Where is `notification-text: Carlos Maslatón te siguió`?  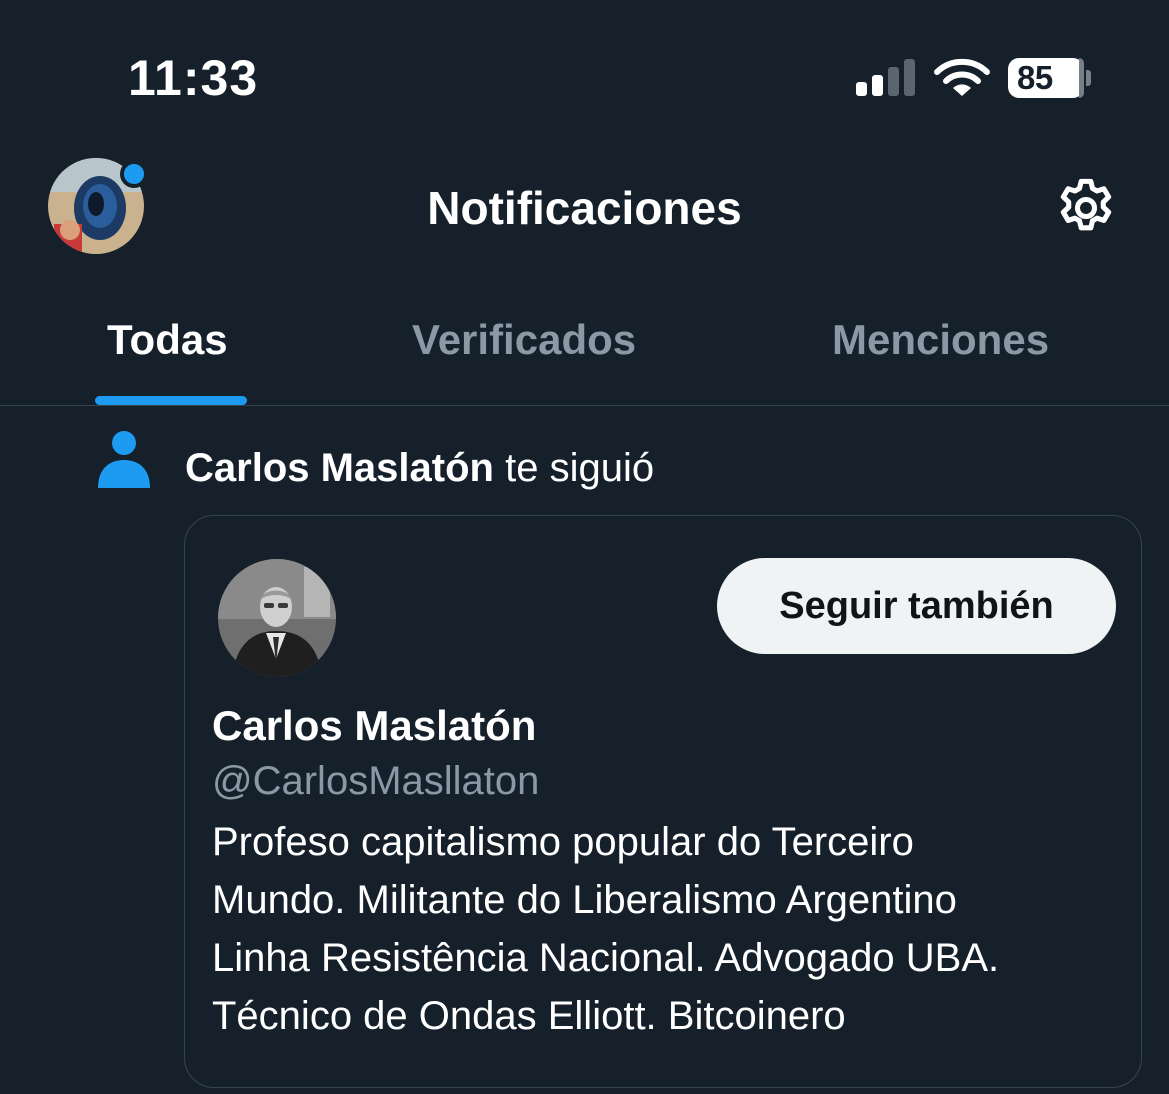
notification-text: Carlos Maslatón te siguió is located at coordinates (419, 468).